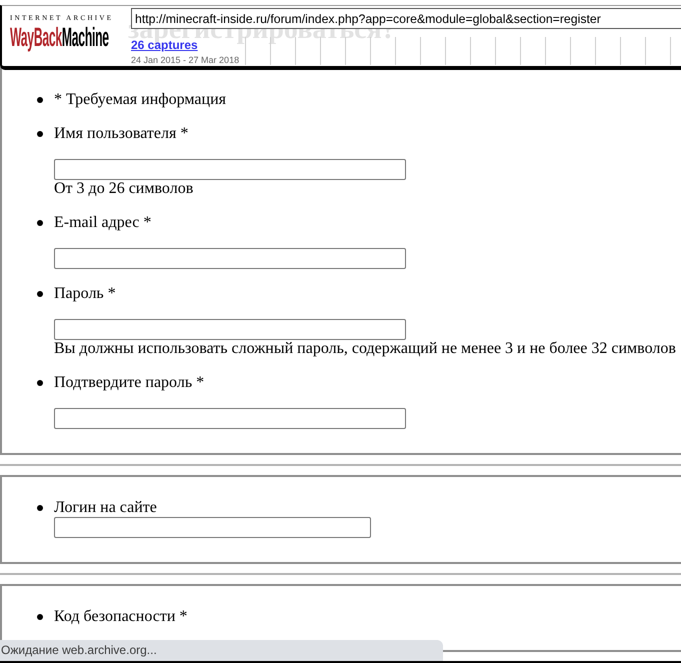 This screenshot has height=663, width=681. Describe the element at coordinates (59, 37) in the screenshot. I see `logo-wordmark: WayBackMachine` at that location.